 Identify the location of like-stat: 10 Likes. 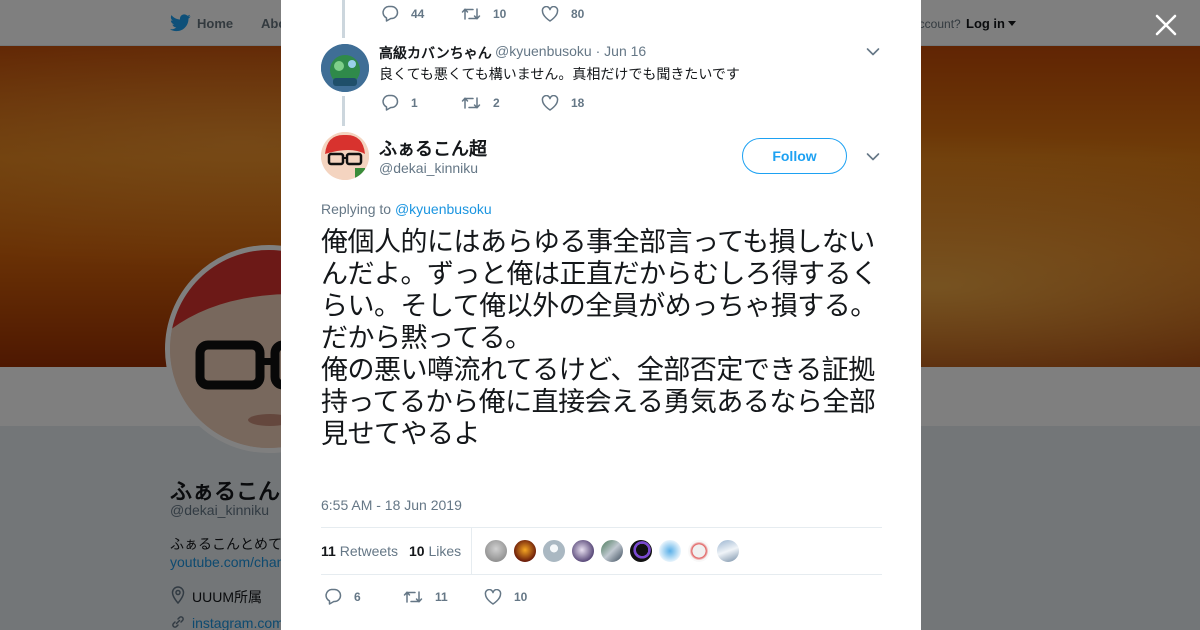
(435, 551).